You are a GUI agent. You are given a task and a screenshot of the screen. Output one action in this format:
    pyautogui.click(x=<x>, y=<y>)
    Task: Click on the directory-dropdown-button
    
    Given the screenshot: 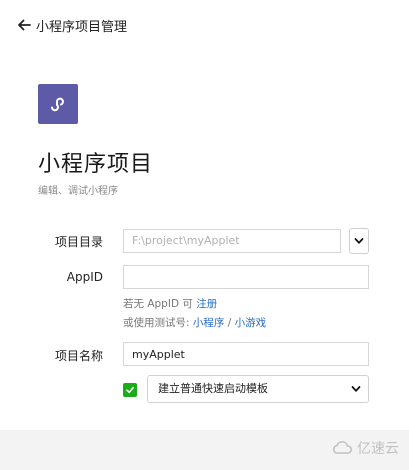 What is the action you would take?
    pyautogui.click(x=359, y=241)
    